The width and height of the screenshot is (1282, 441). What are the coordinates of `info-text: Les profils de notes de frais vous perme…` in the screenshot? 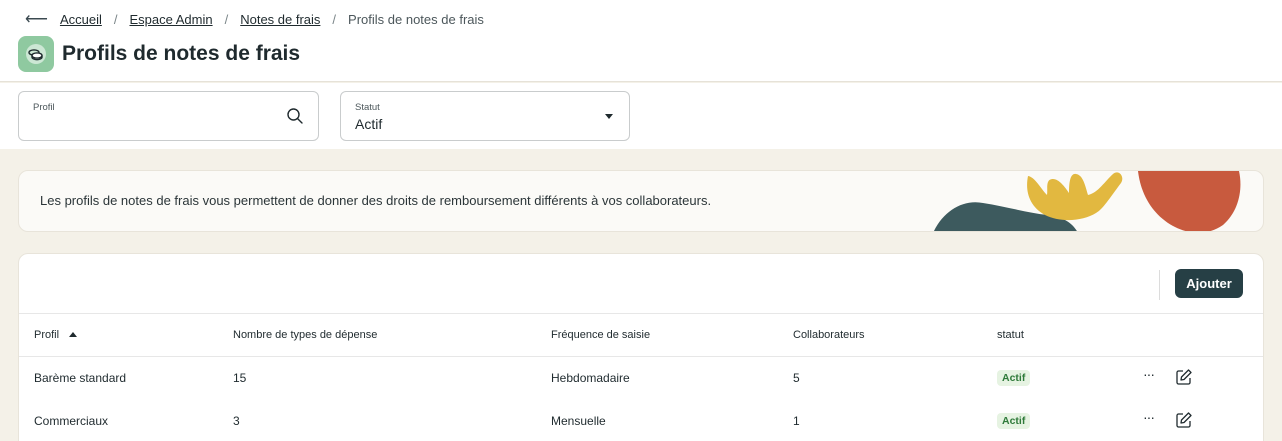 It's located at (376, 200).